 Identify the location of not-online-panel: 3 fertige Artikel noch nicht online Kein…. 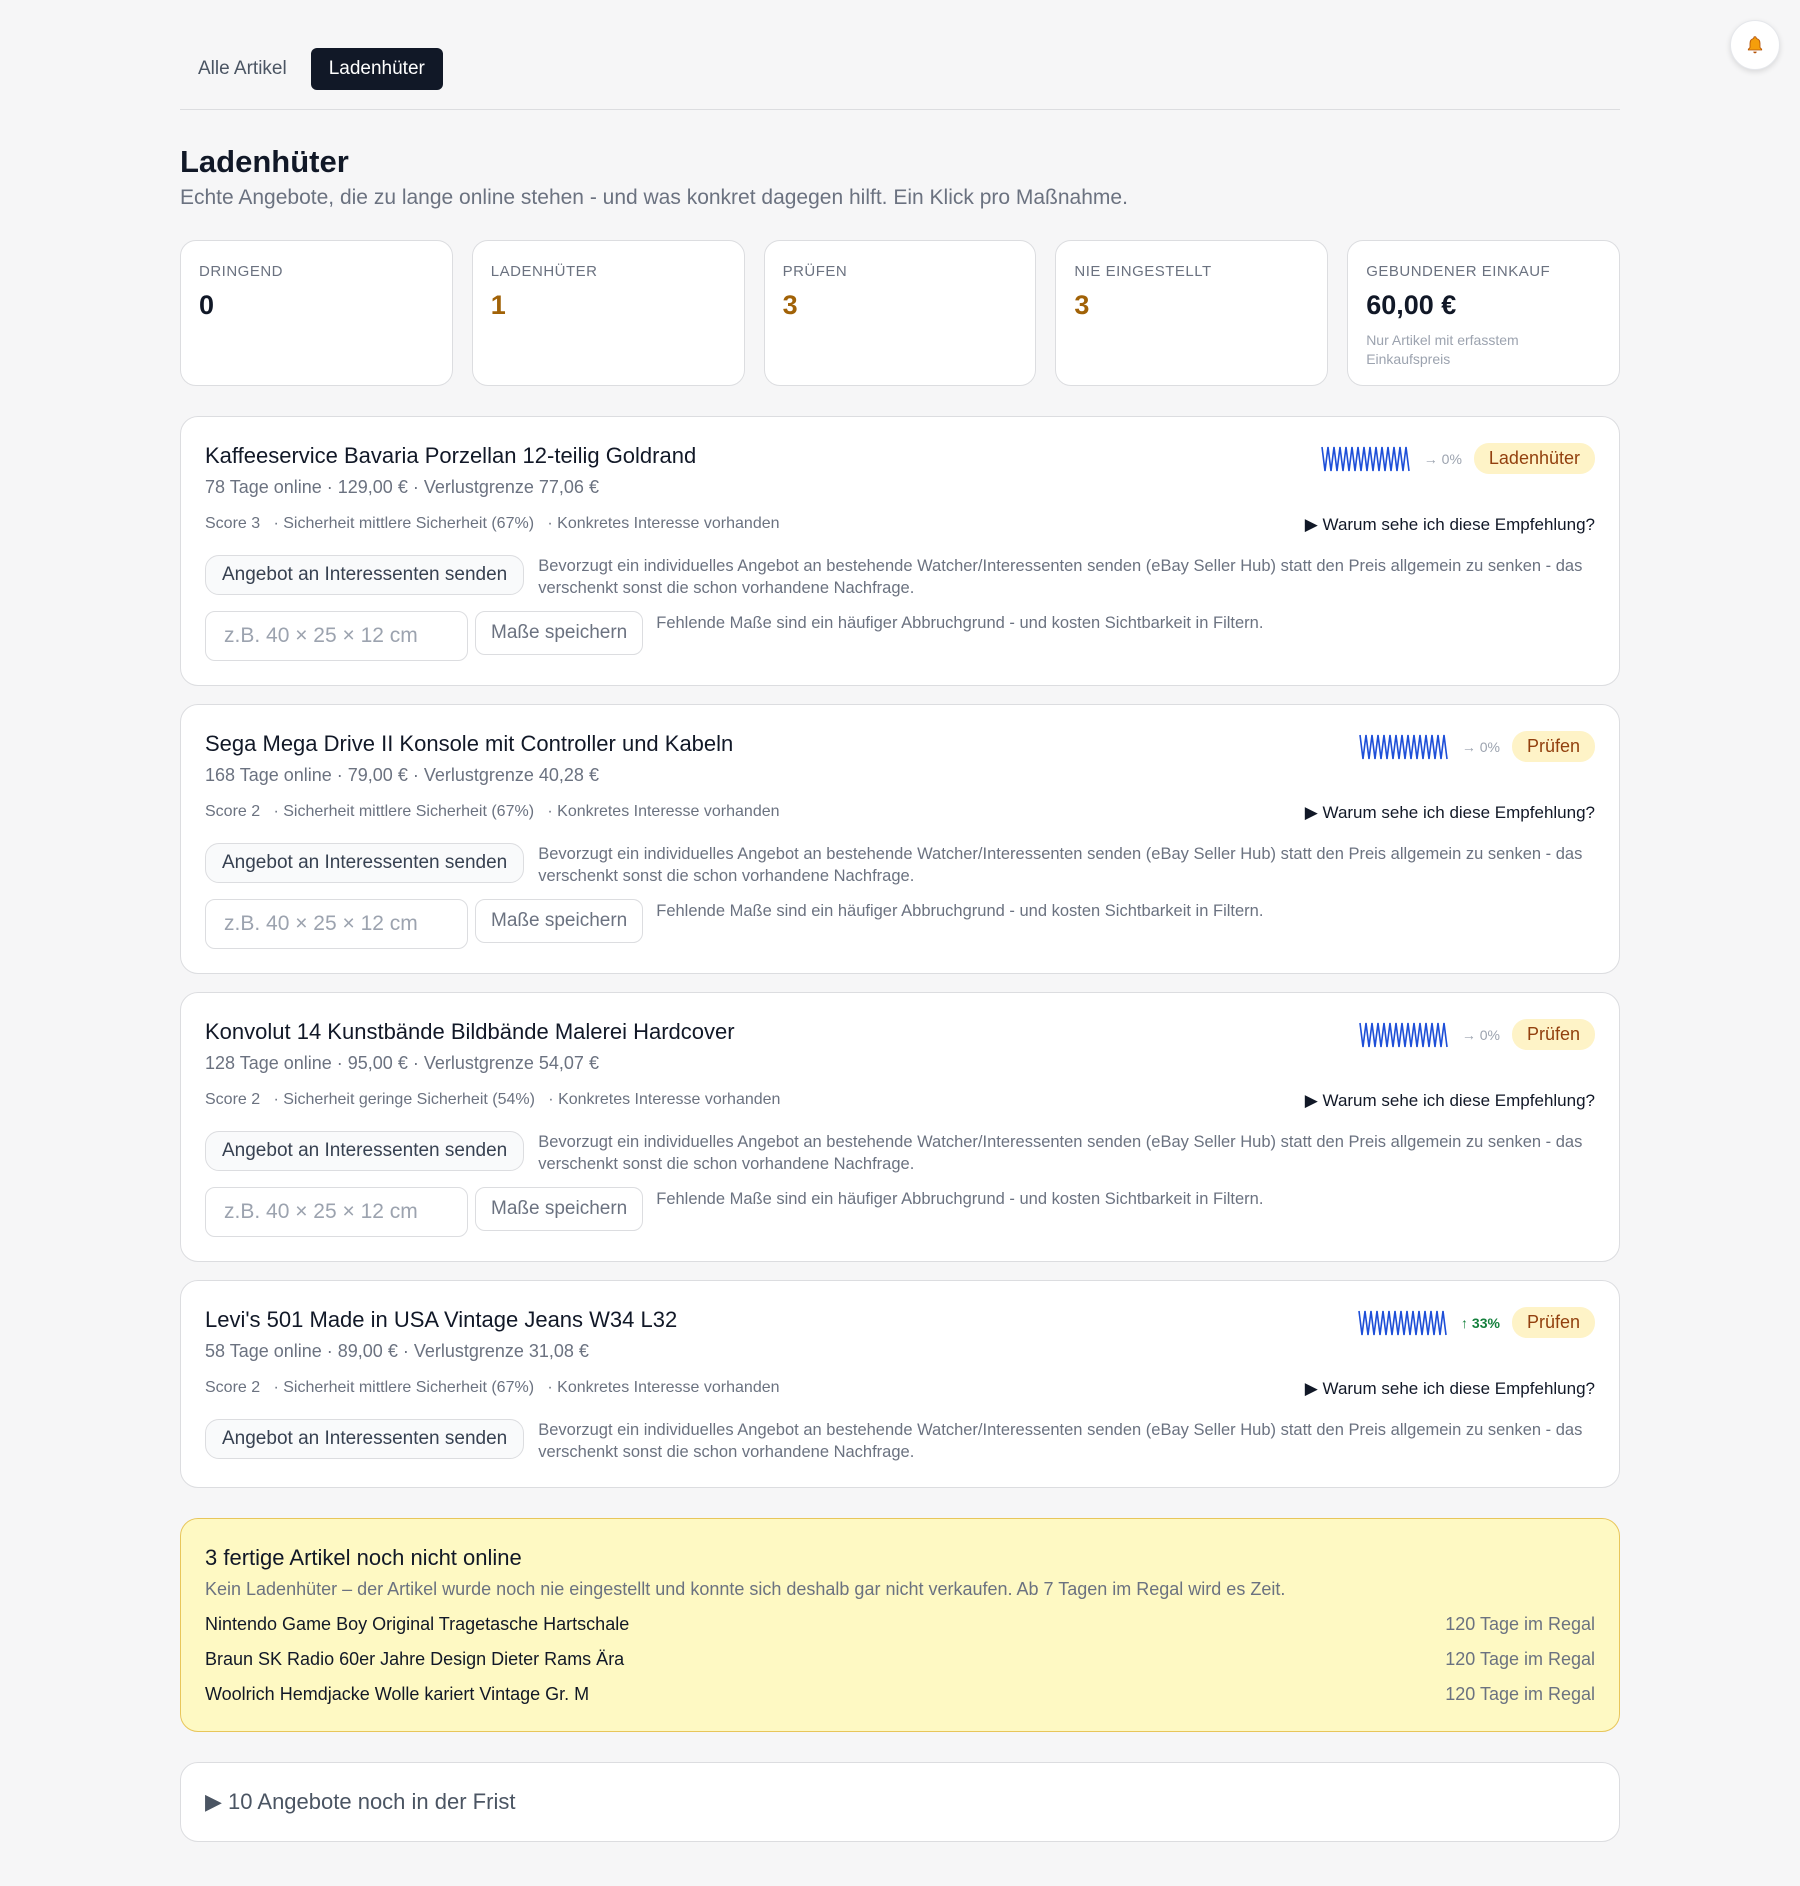
(900, 1625).